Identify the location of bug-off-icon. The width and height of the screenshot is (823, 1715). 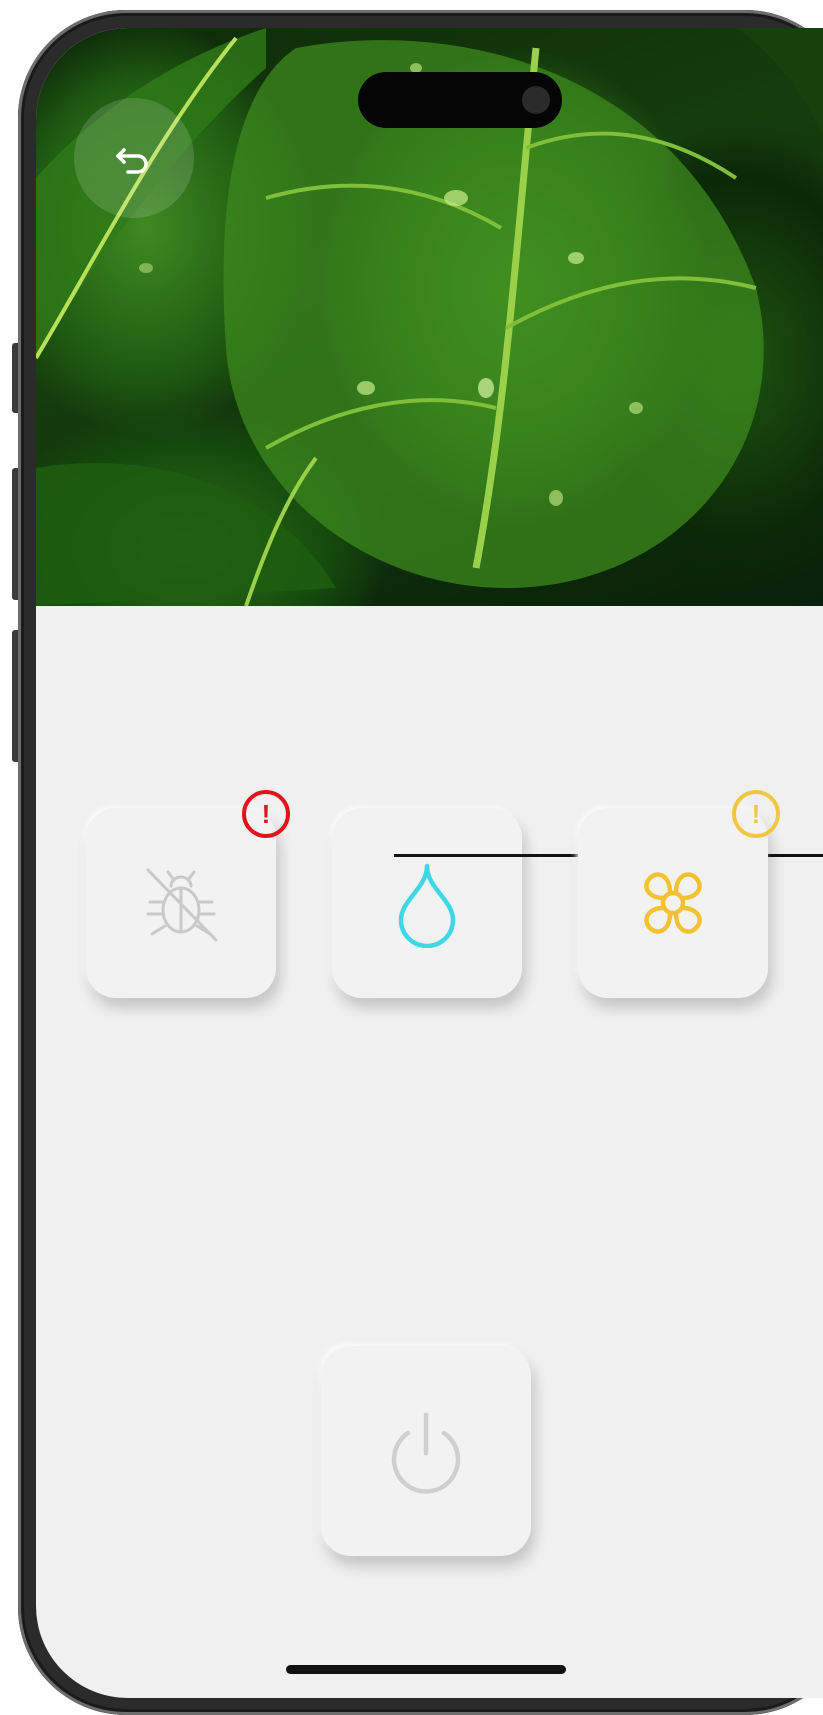
(182, 905).